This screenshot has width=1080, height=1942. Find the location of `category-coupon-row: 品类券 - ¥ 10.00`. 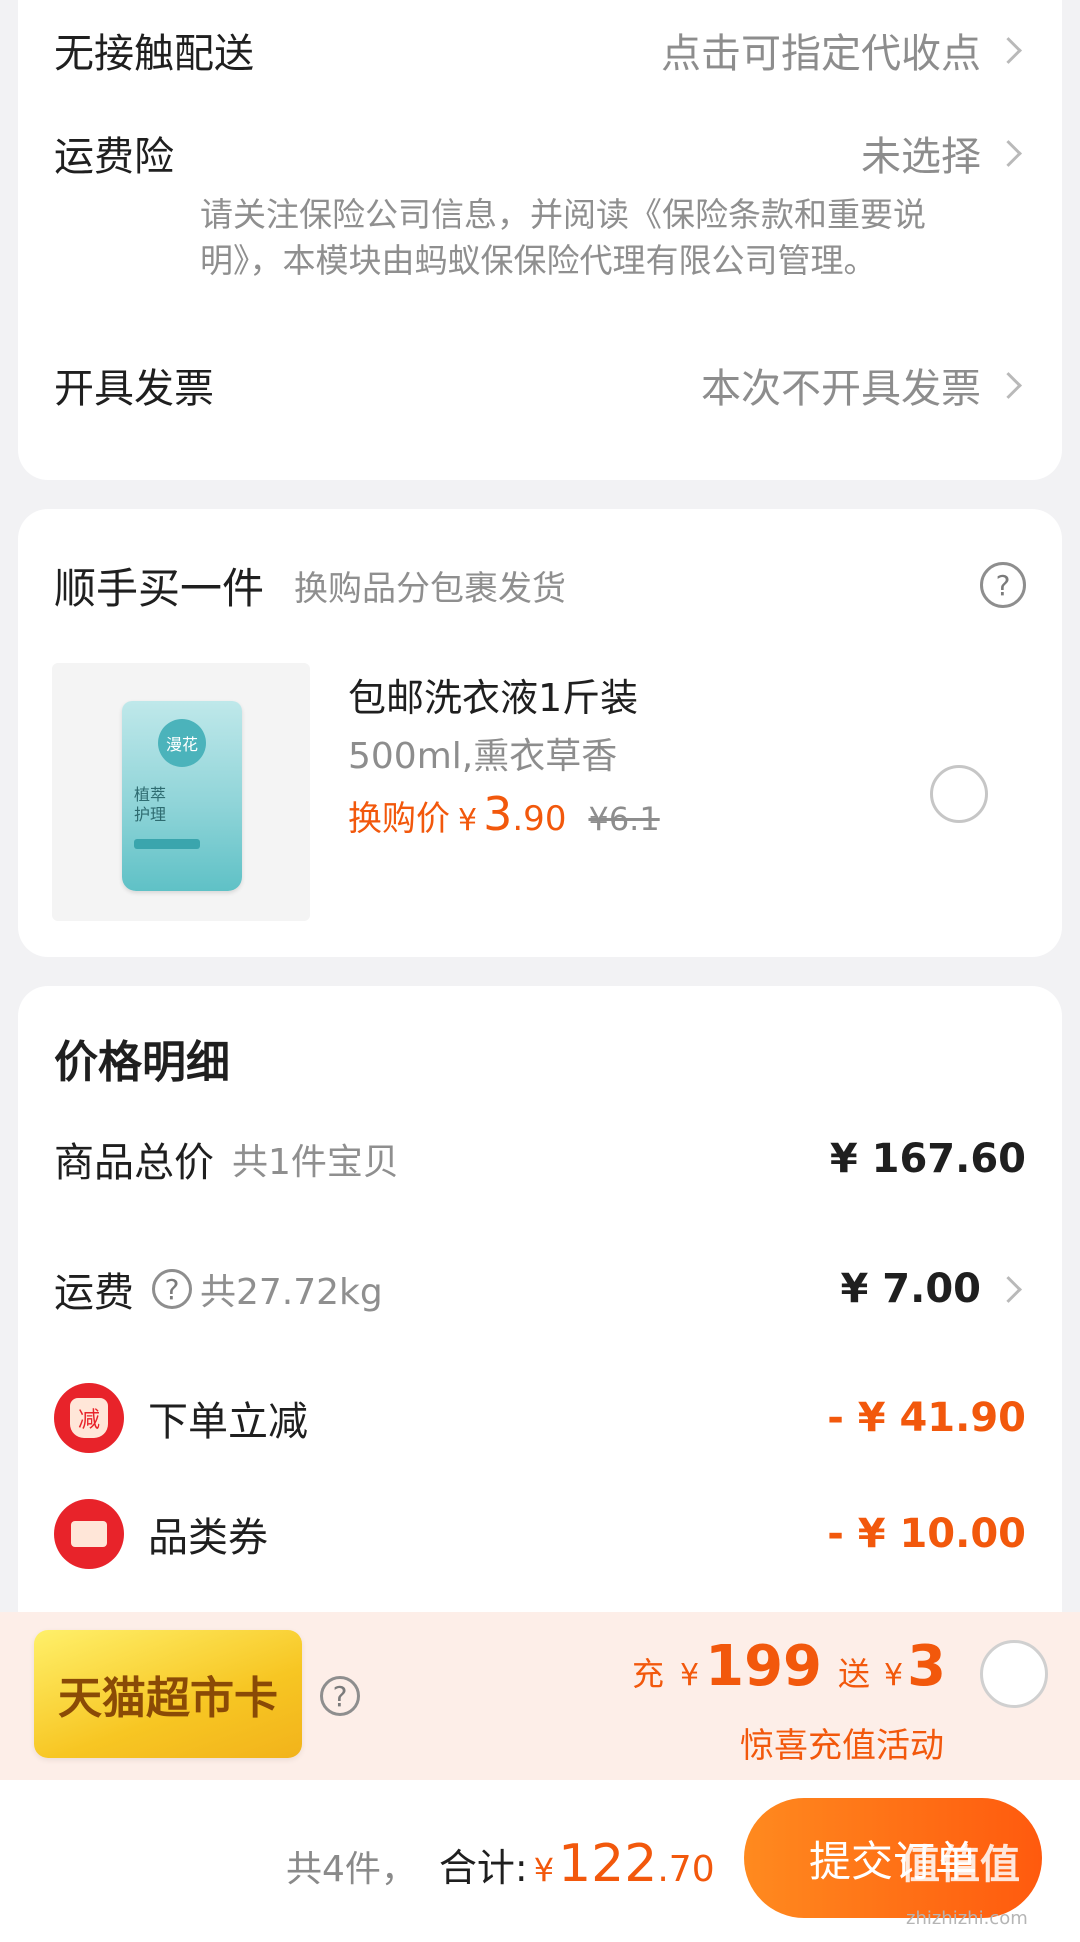

category-coupon-row: 品类券 - ¥ 10.00 is located at coordinates (540, 1534).